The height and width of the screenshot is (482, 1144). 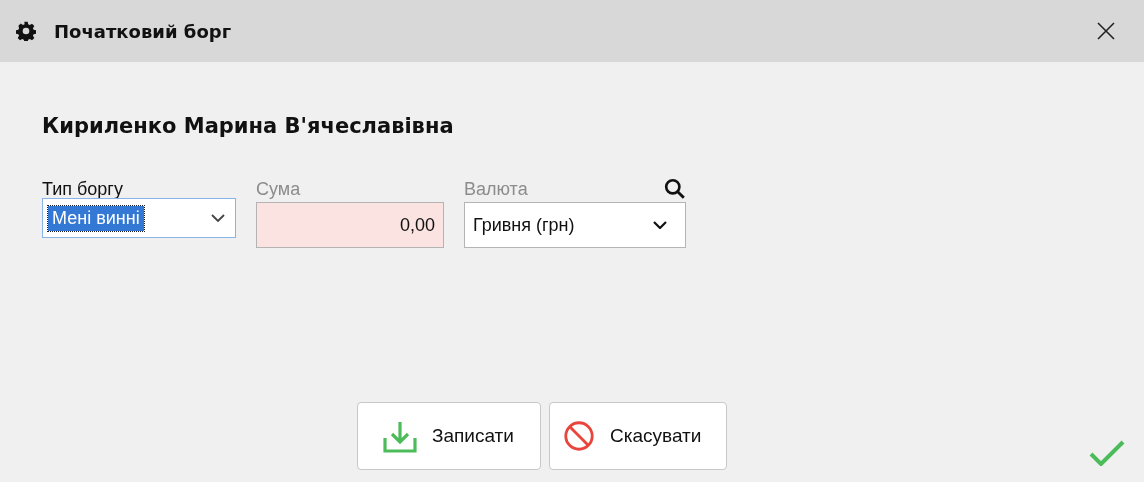 What do you see at coordinates (1107, 453) in the screenshot?
I see `checkmark-icon` at bounding box center [1107, 453].